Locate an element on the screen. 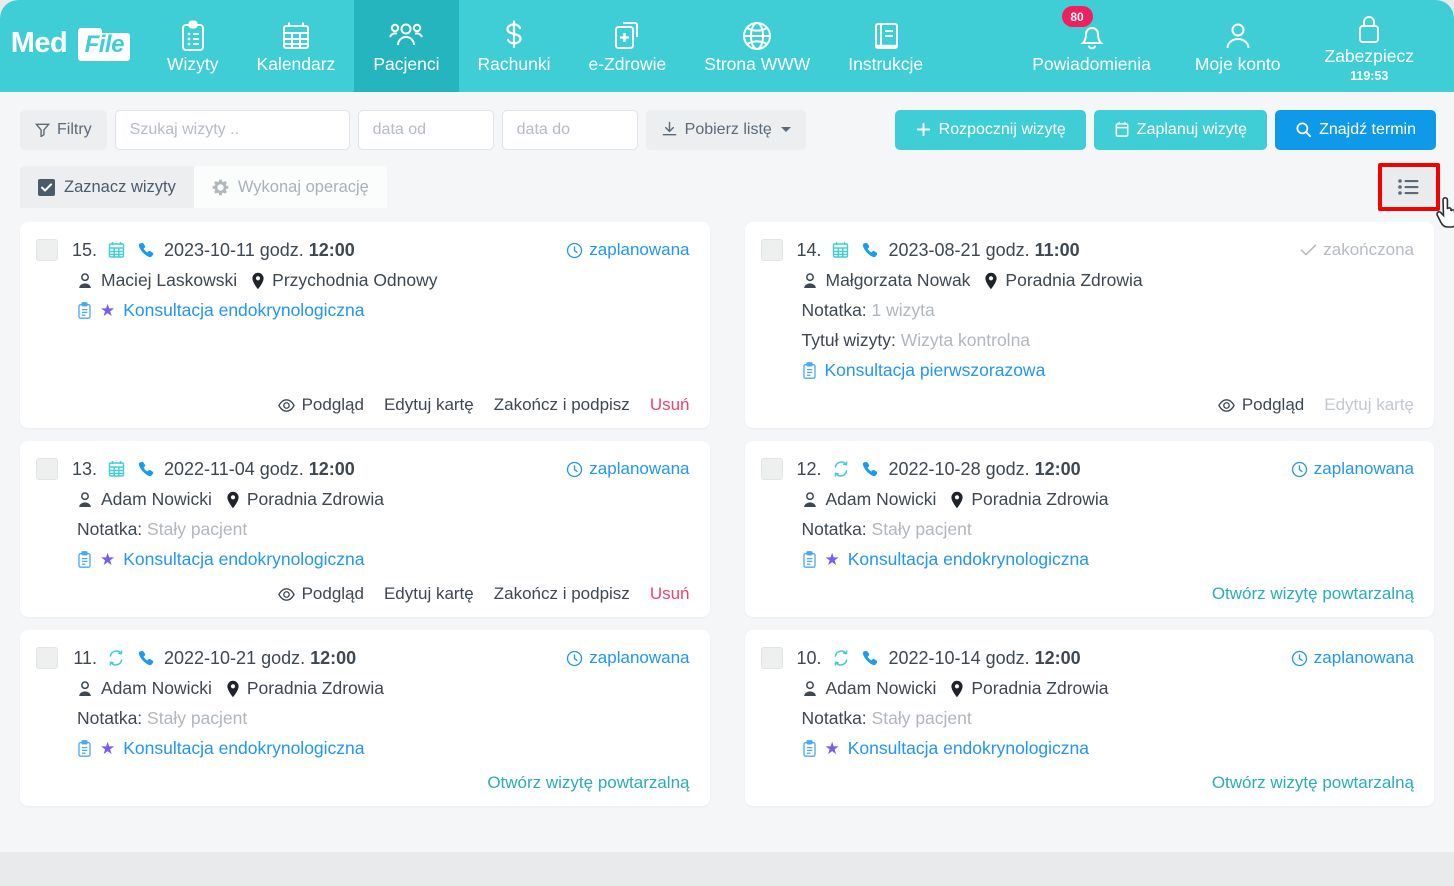 The height and width of the screenshot is (886, 1454). nav-item-e-zdrowie: e-Zdrowie is located at coordinates (627, 46).